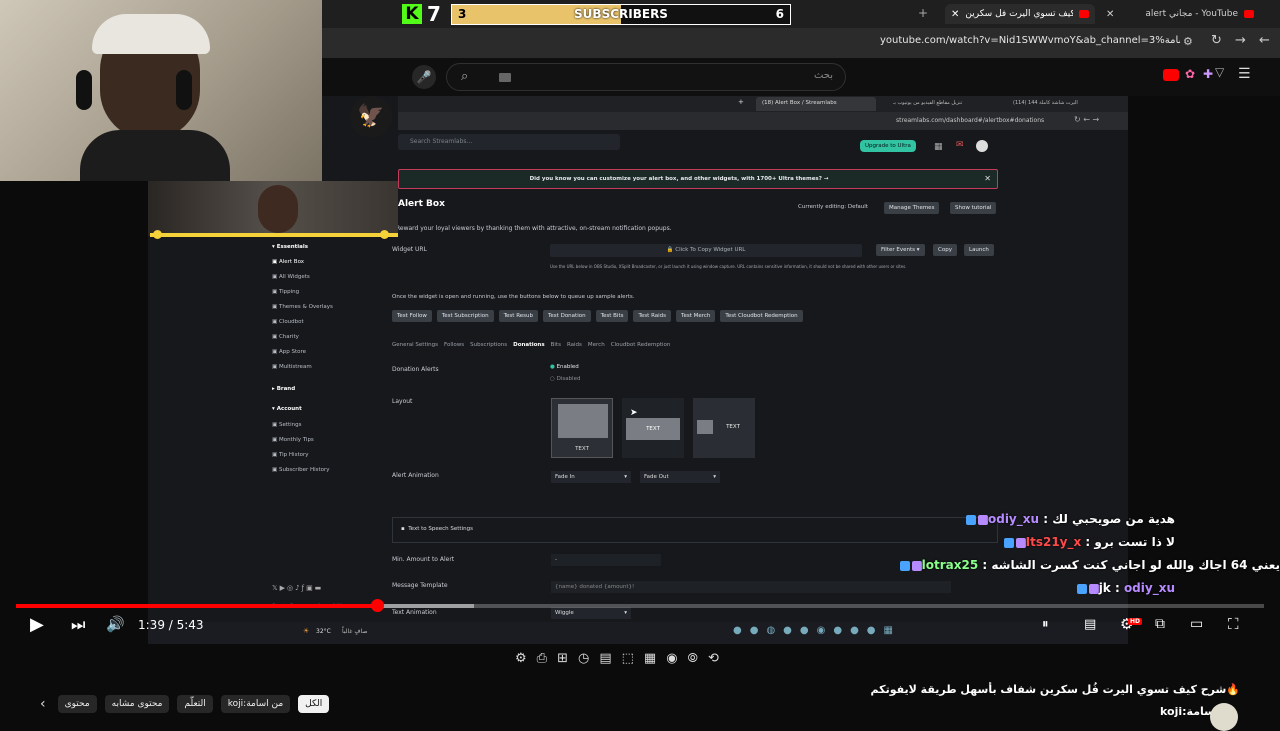 This screenshot has width=1280, height=731. What do you see at coordinates (37, 624) in the screenshot?
I see `play-icon: ▶` at bounding box center [37, 624].